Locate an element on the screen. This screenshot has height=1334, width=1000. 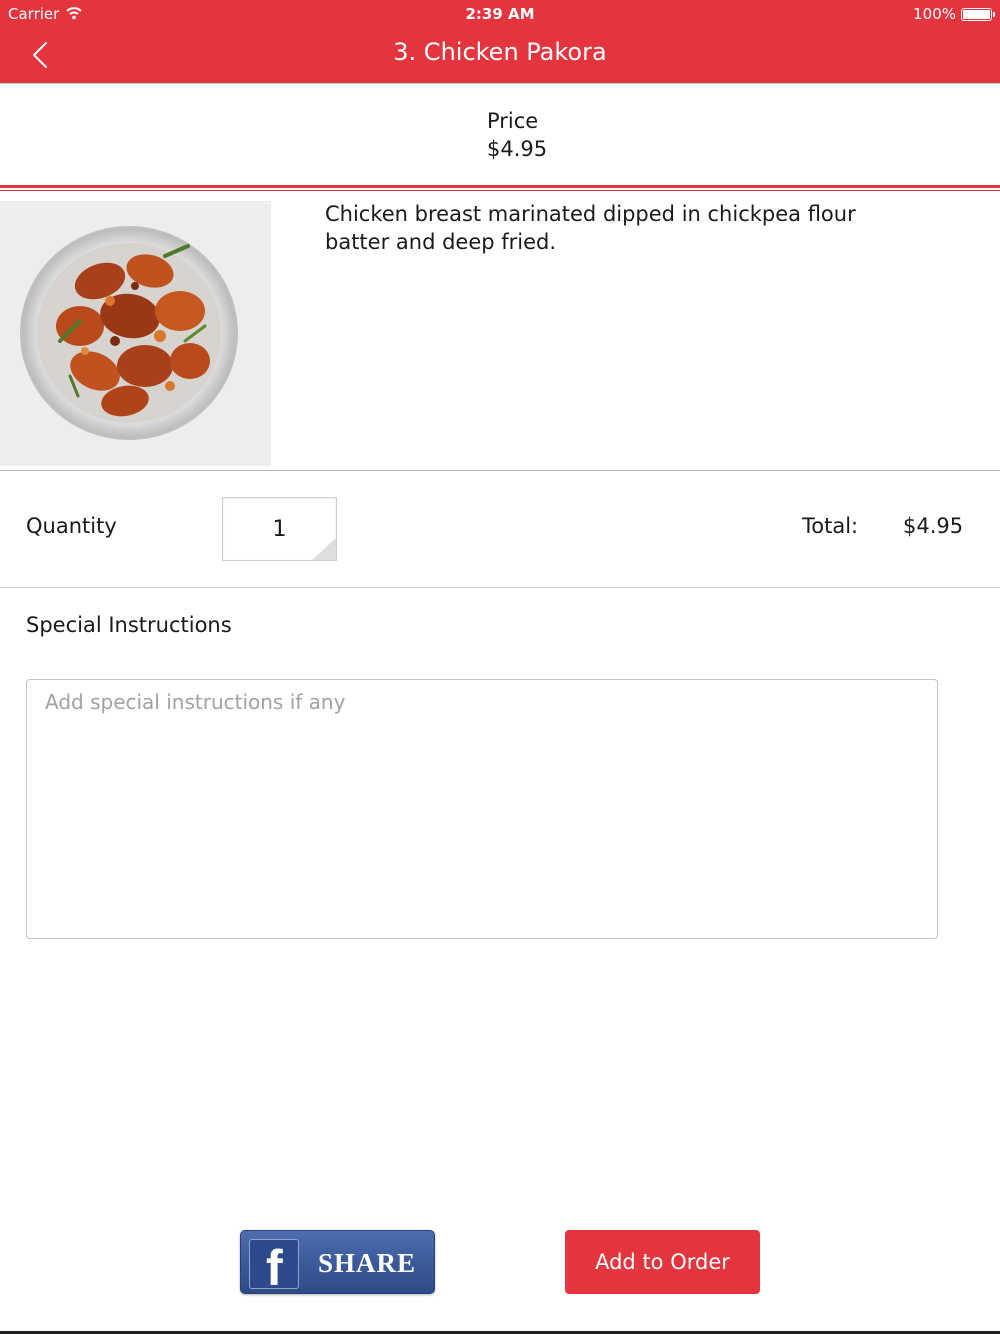
quantity-input is located at coordinates (279, 529).